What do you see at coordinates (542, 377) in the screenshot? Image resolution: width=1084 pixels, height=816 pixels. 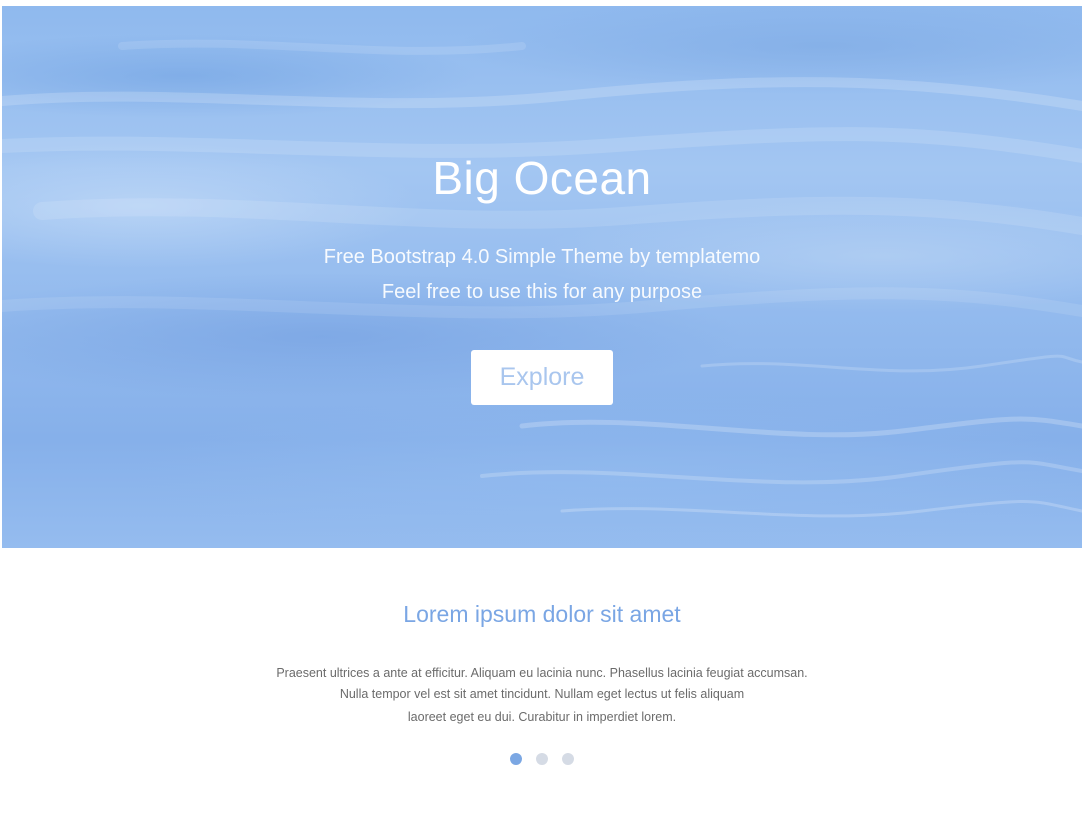 I see `explore-button: Explore` at bounding box center [542, 377].